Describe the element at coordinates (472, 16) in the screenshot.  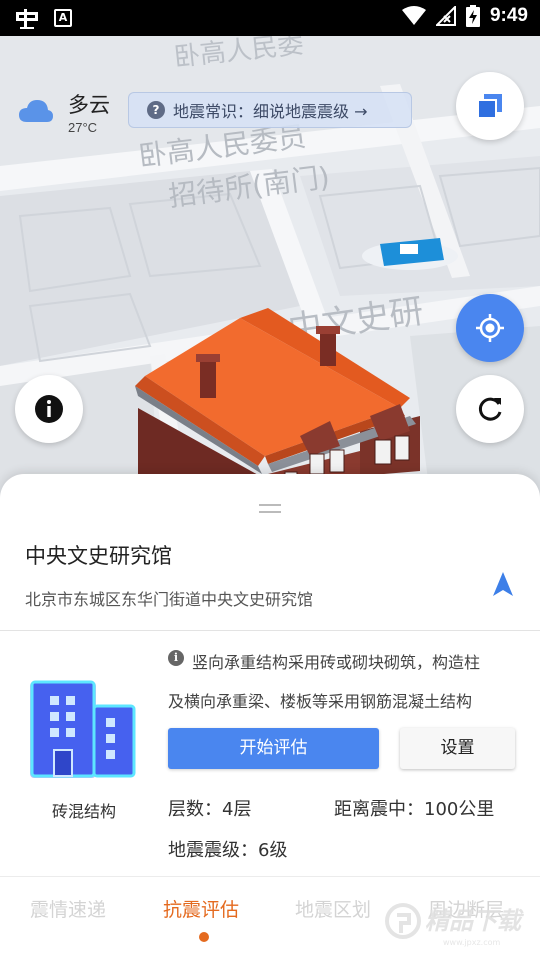
I see `battery-charging-icon` at that location.